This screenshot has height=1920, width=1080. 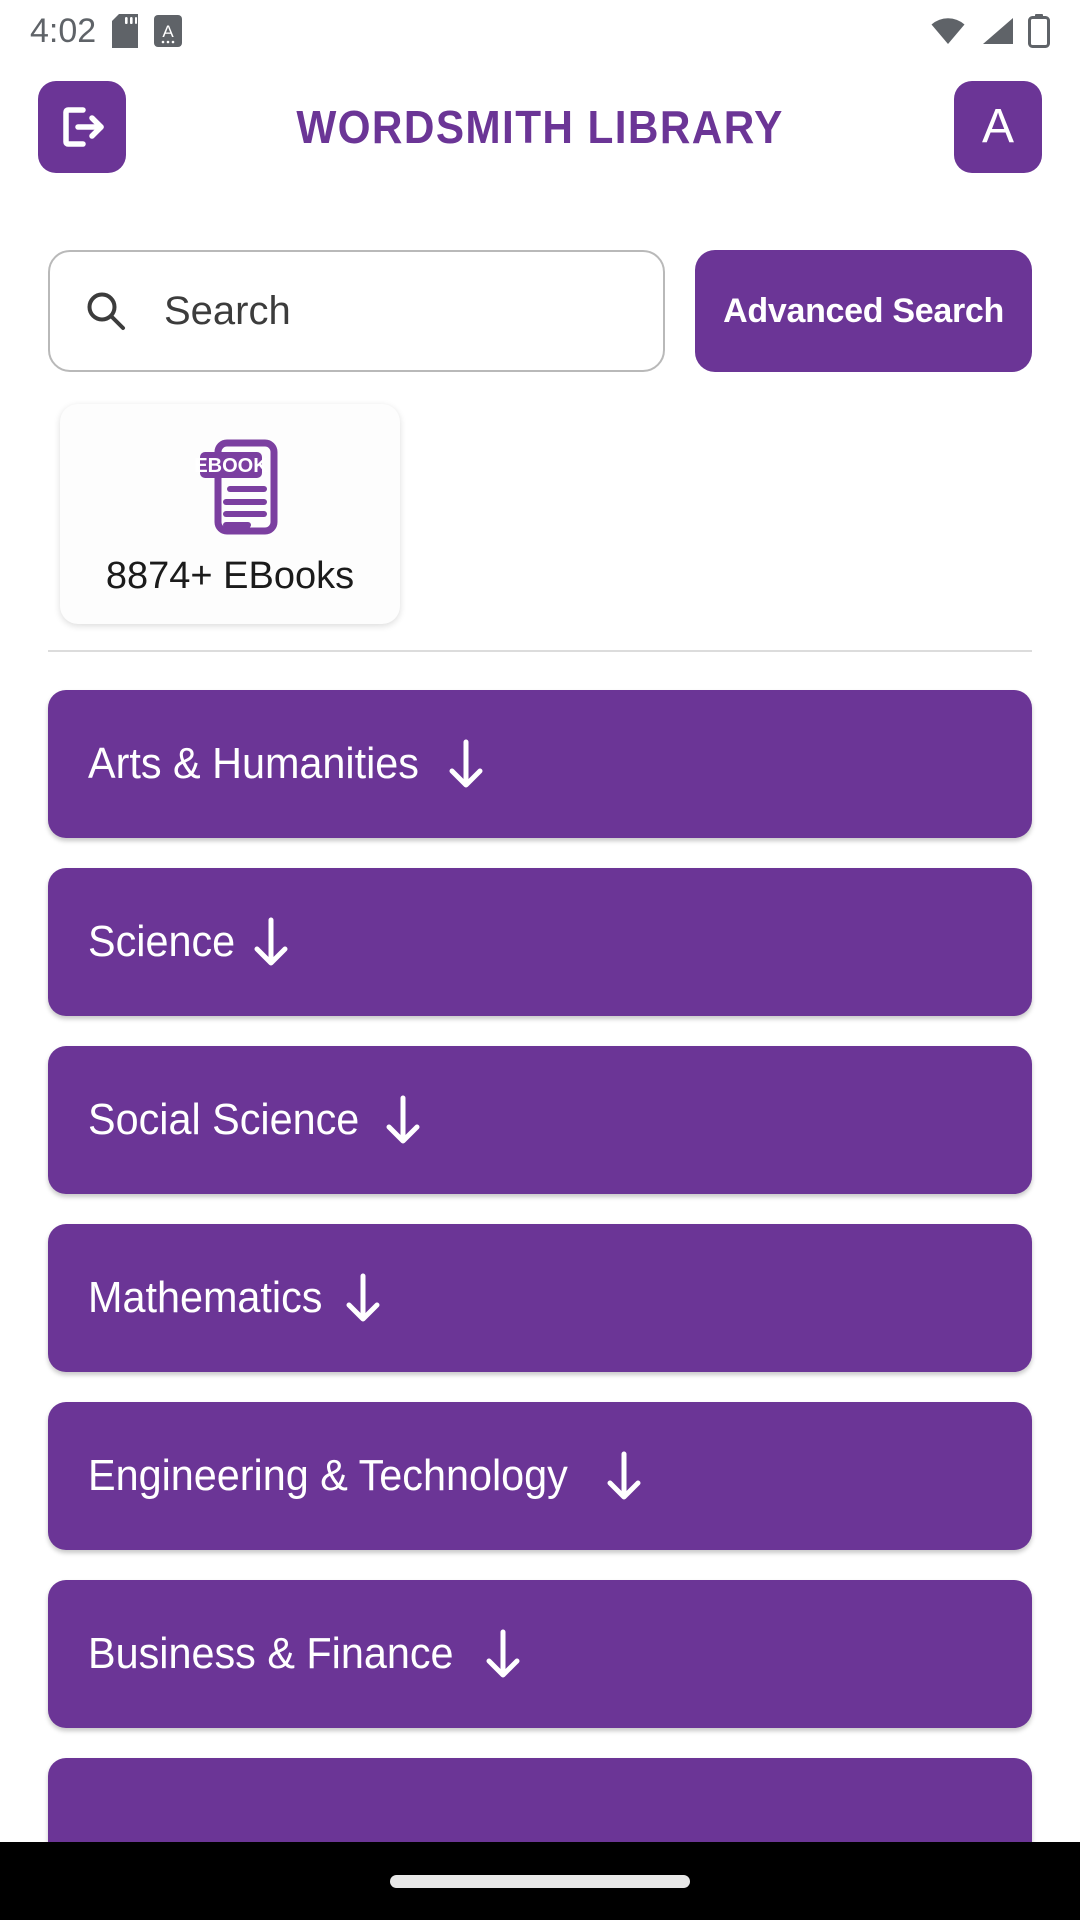 I want to click on status-bar-right, so click(x=990, y=31).